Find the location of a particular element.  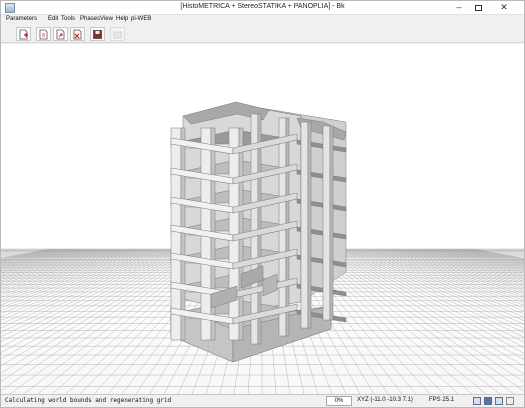

fps-readout: FPS 25.1 is located at coordinates (442, 400).